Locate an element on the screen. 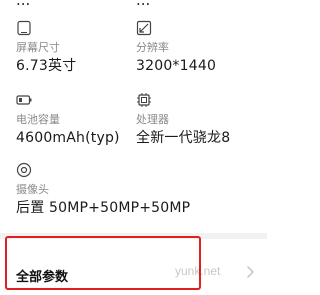  spec-label: 分辨率 is located at coordinates (152, 47).